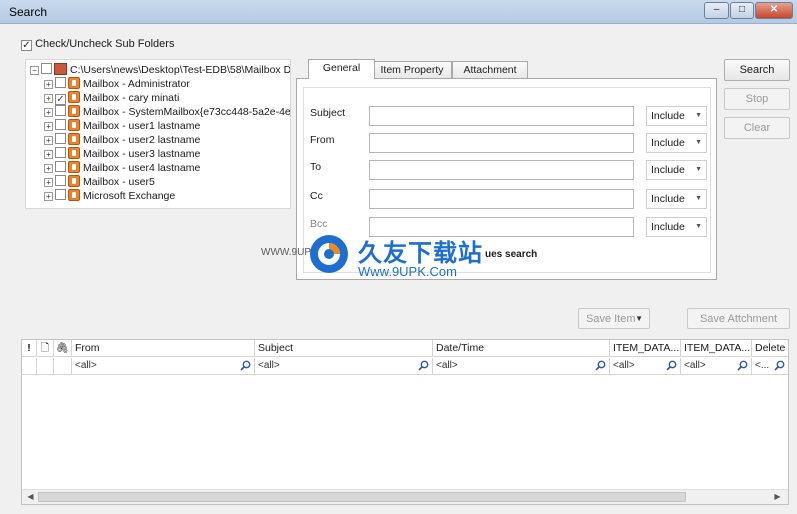  I want to click on watermark-url: Www.9UPK.Com, so click(407, 271).